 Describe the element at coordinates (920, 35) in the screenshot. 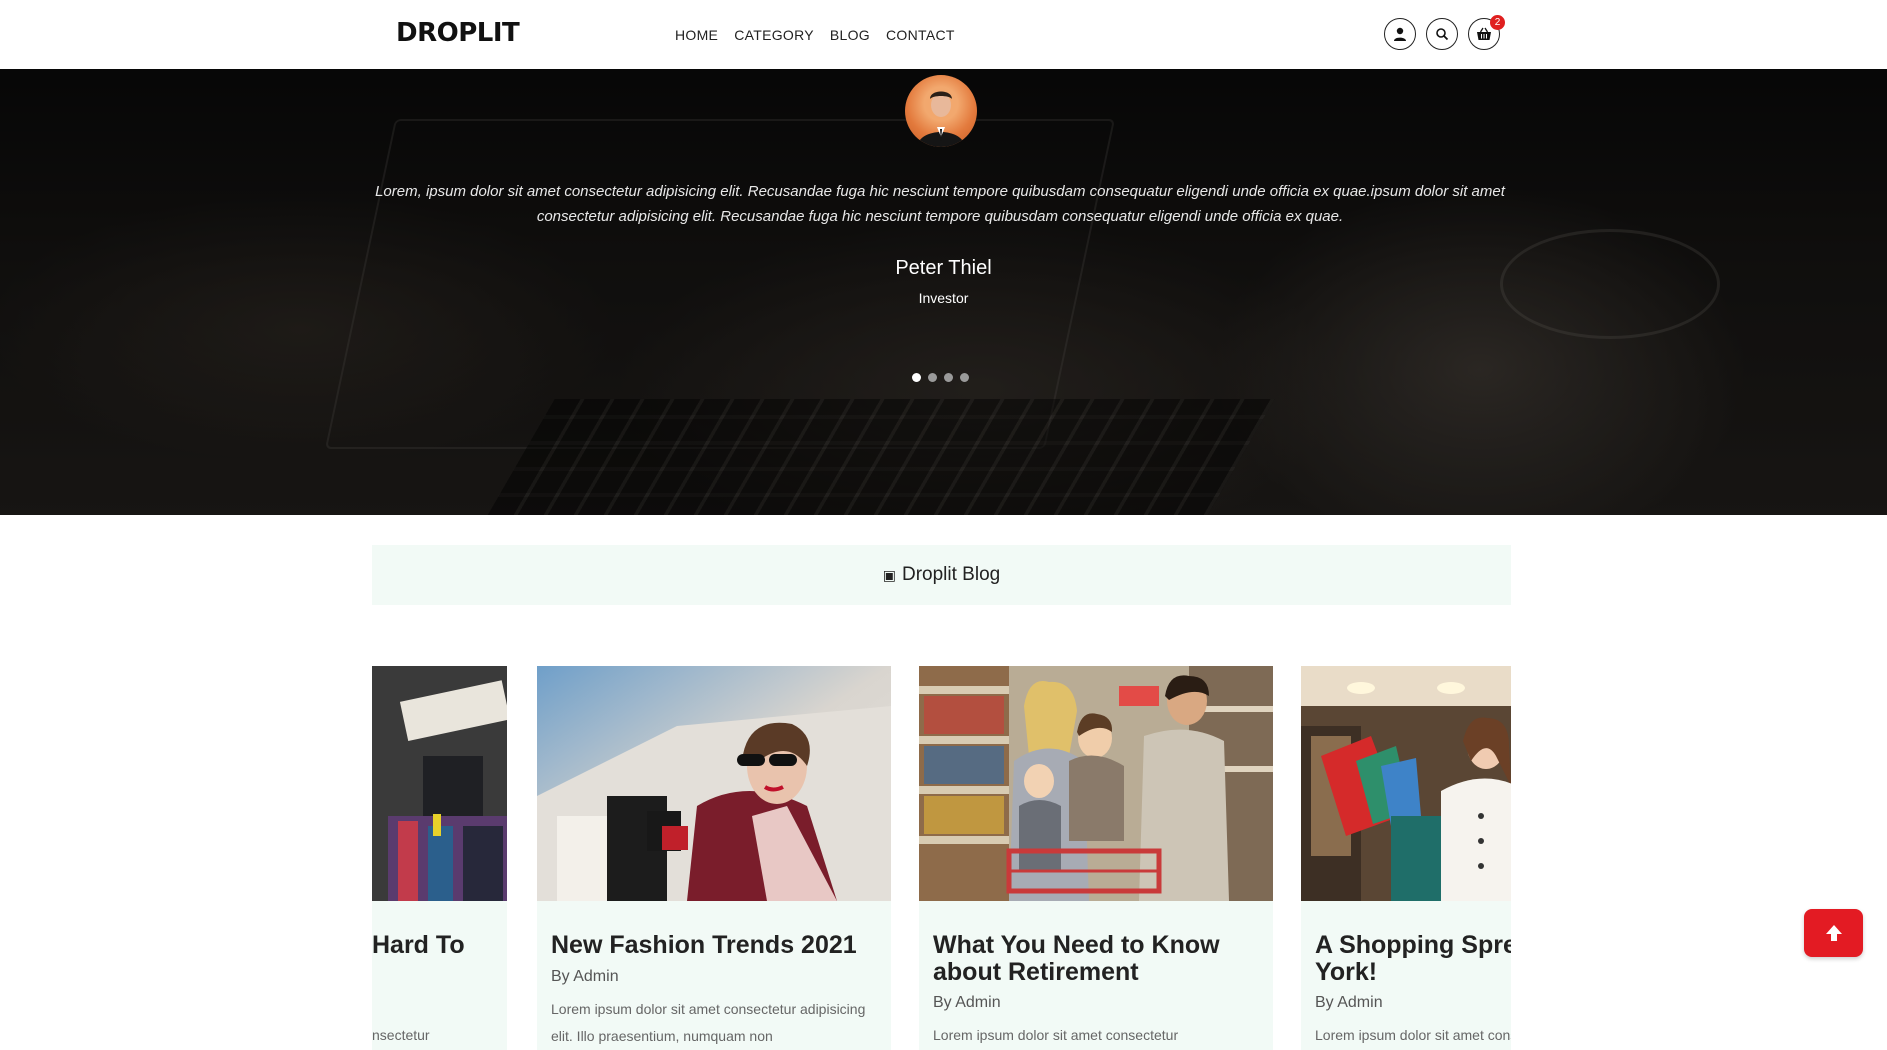

I see `nav-contact: CONTACT` at that location.